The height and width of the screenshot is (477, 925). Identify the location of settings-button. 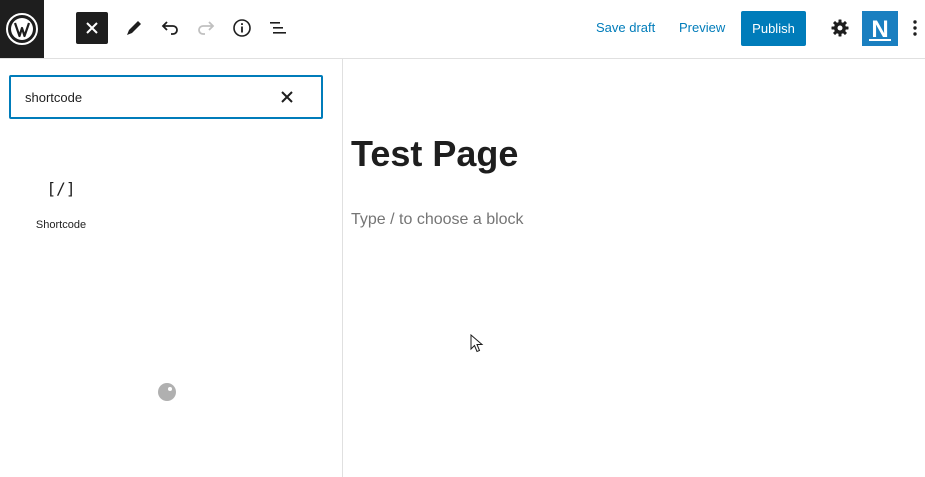
(840, 28).